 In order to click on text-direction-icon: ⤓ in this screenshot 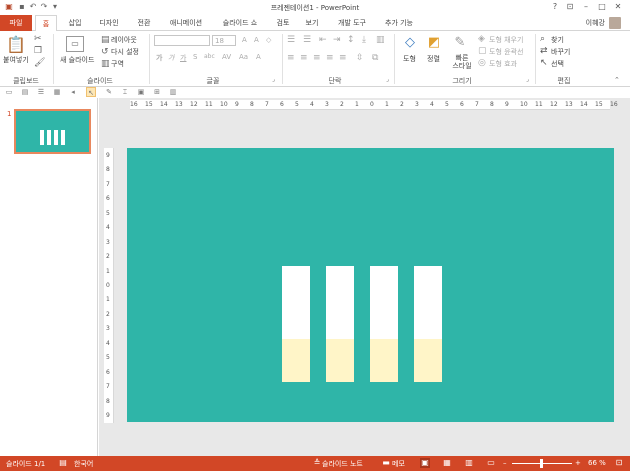, I will do `click(364, 40)`.